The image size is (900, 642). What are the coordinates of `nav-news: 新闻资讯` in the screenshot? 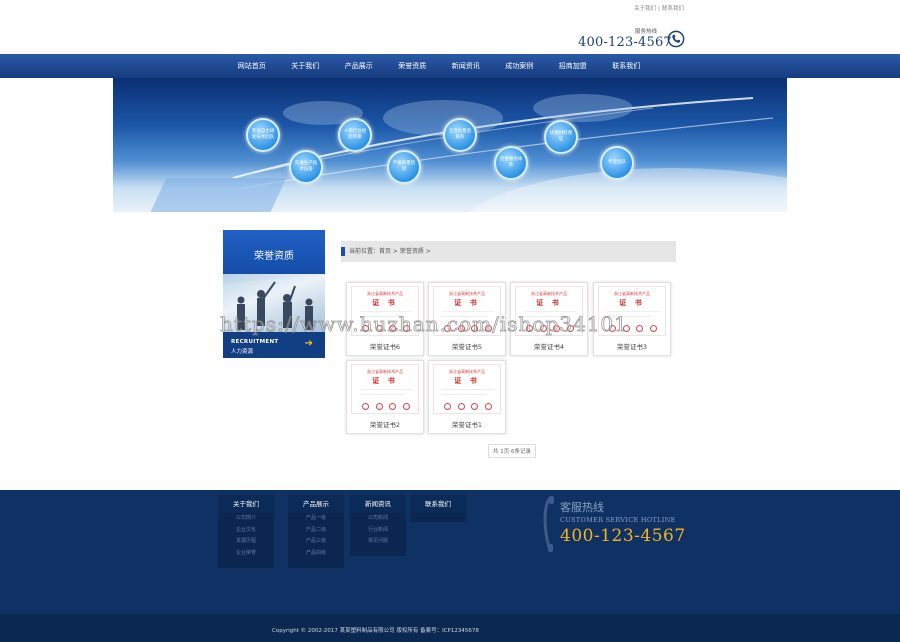 It's located at (466, 66).